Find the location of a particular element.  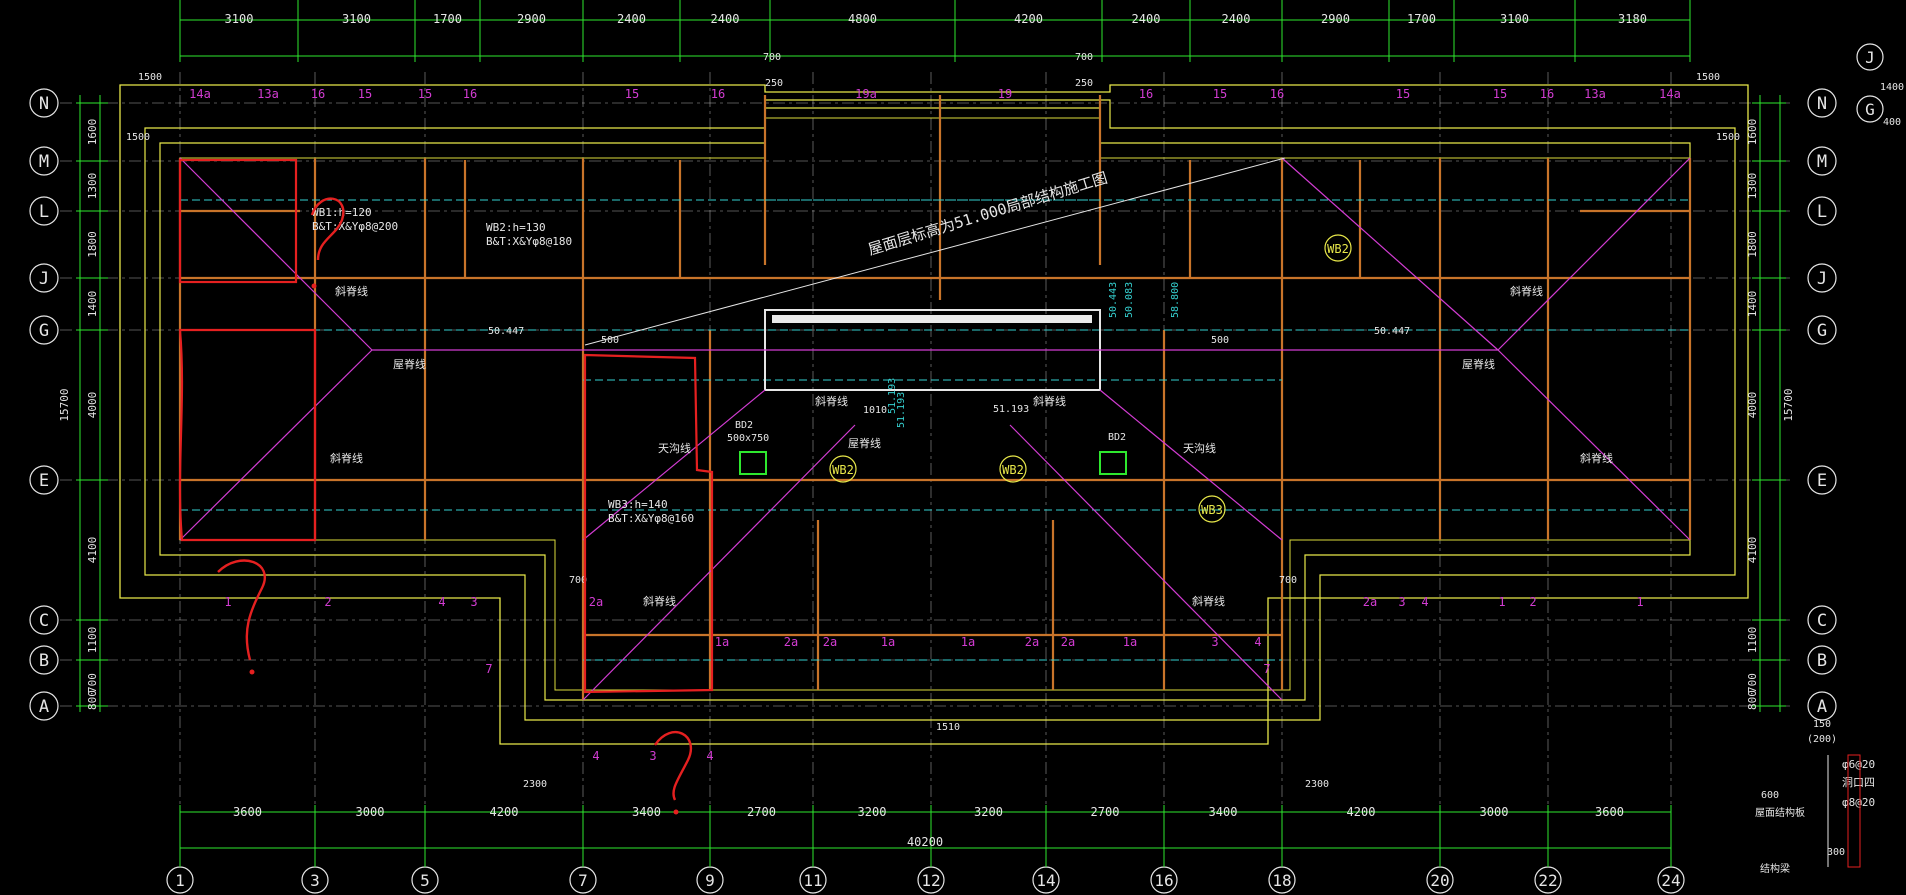

axis-bubble-side-label: L is located at coordinates (44, 212).